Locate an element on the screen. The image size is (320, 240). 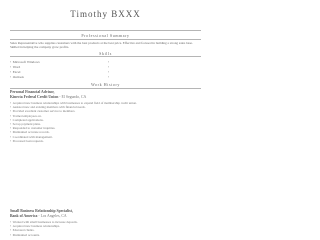
company-location: - Los Angeles, CA is located at coordinates (52, 216).